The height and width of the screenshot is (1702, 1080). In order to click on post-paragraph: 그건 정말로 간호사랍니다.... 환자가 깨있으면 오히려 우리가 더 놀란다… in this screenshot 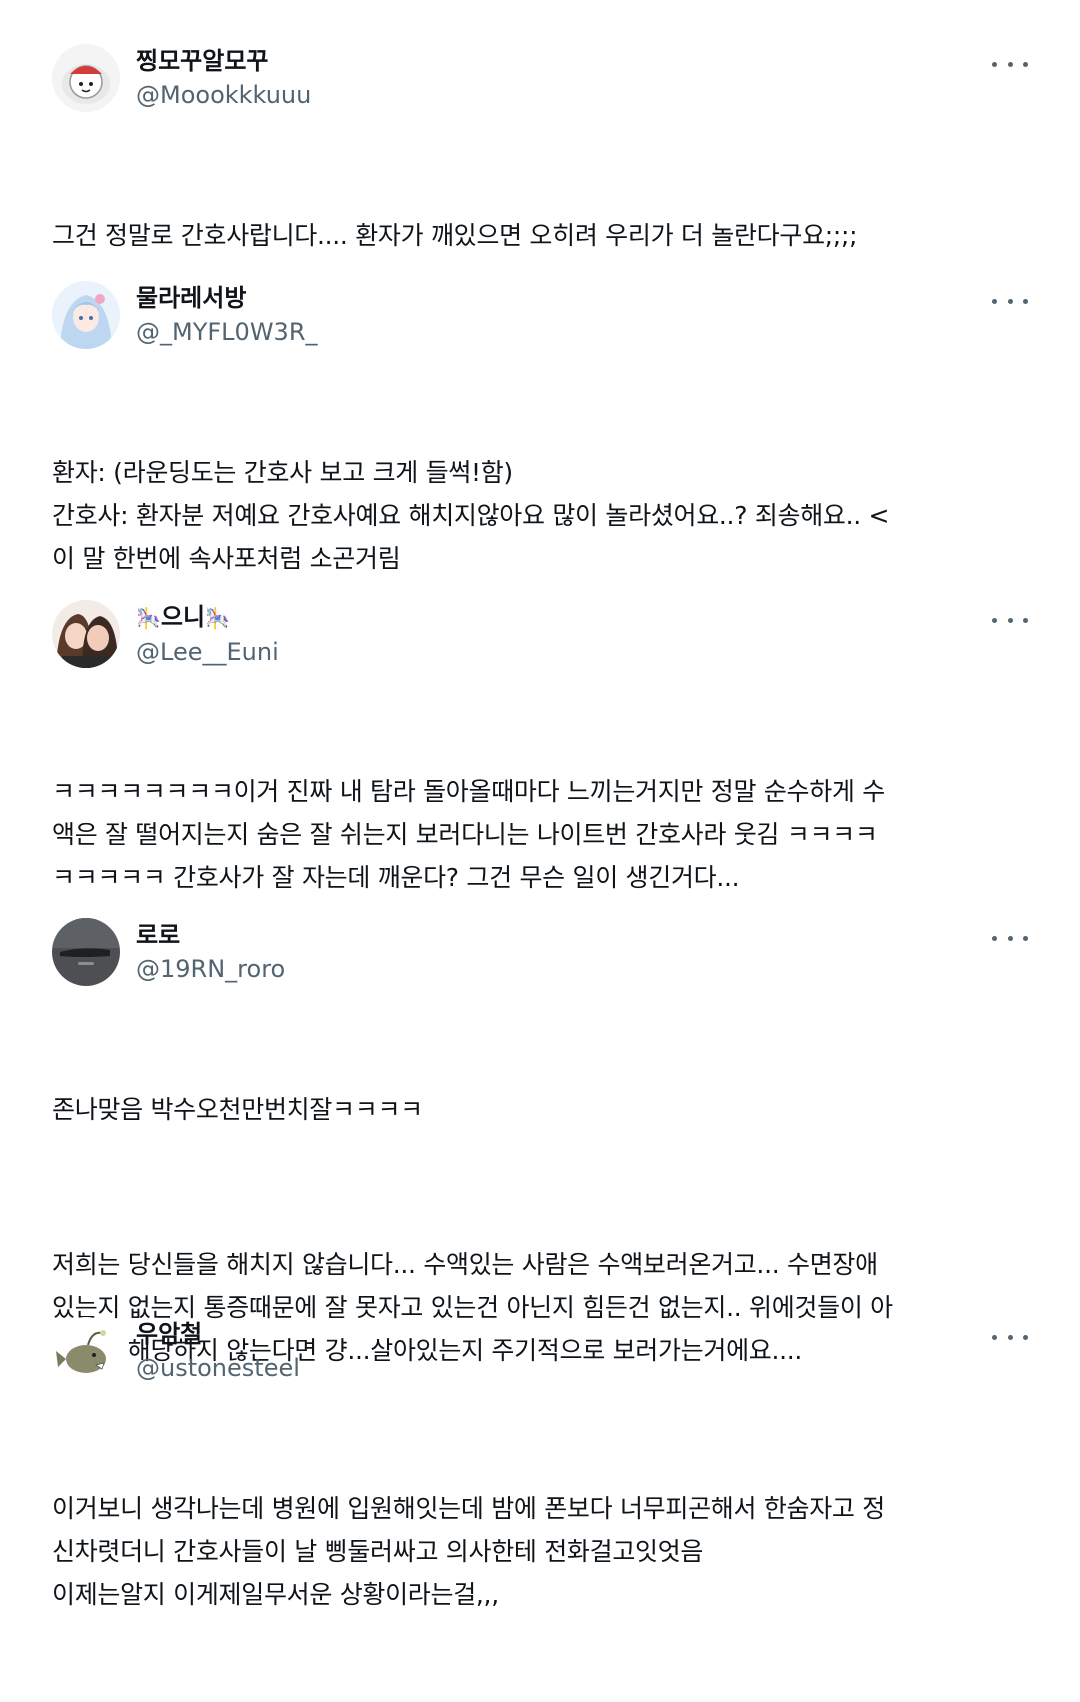, I will do `click(455, 235)`.